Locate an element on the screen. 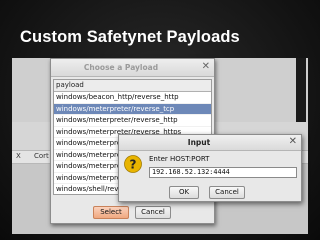 The height and width of the screenshot is (240, 320). payload-column-header: payload is located at coordinates (132, 86).